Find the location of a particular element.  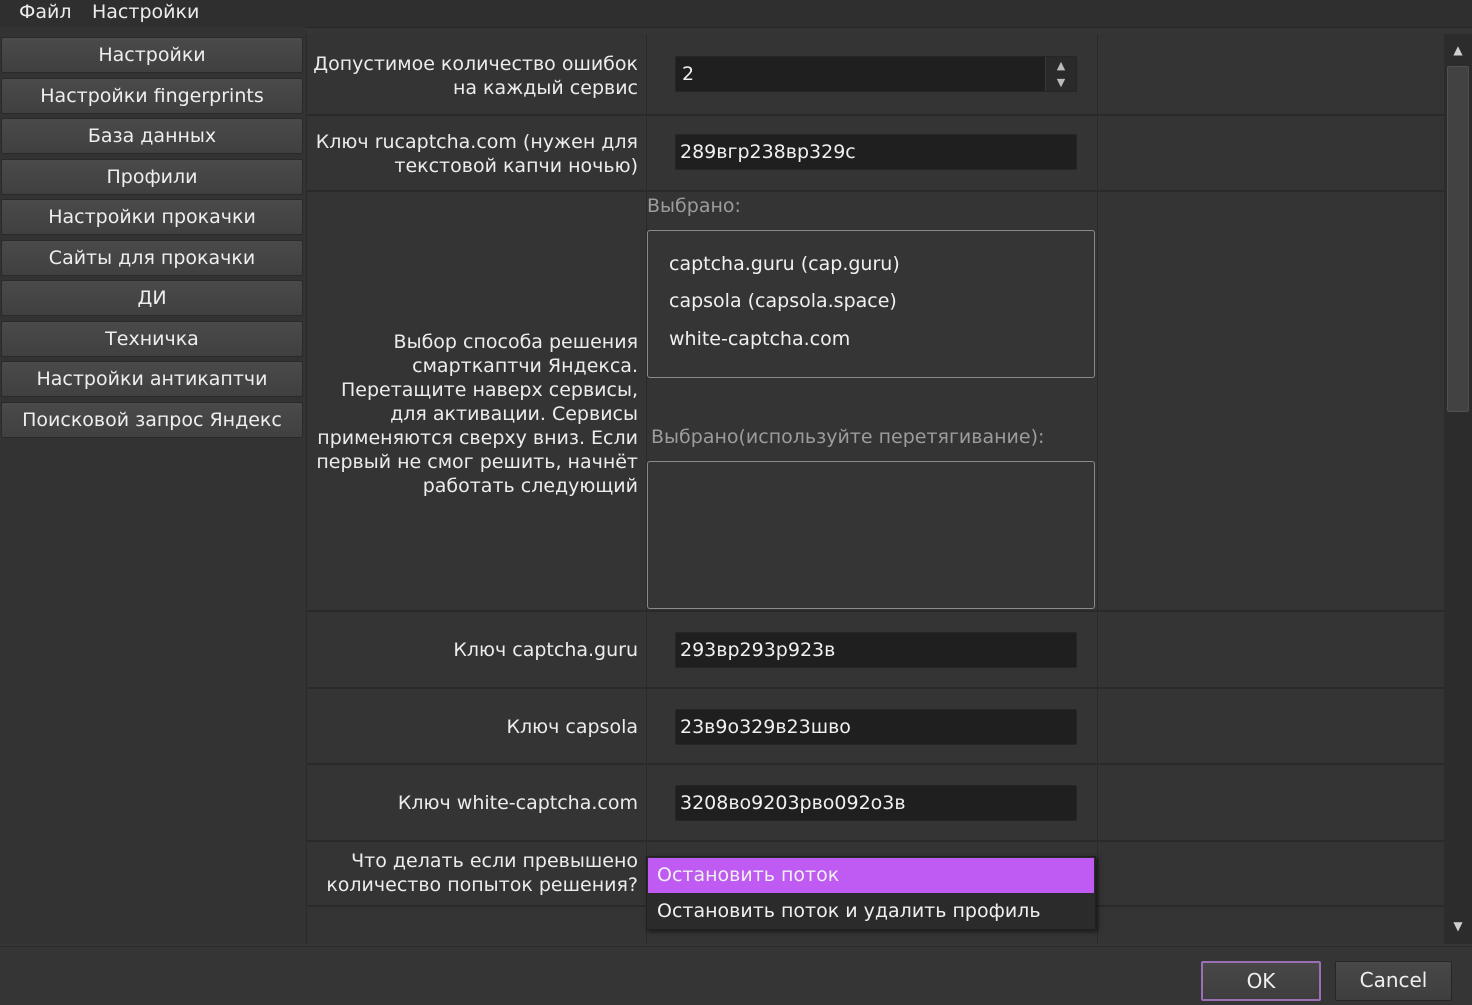

nav-anticaptcha: Настройки антикаптчи is located at coordinates (152, 379).